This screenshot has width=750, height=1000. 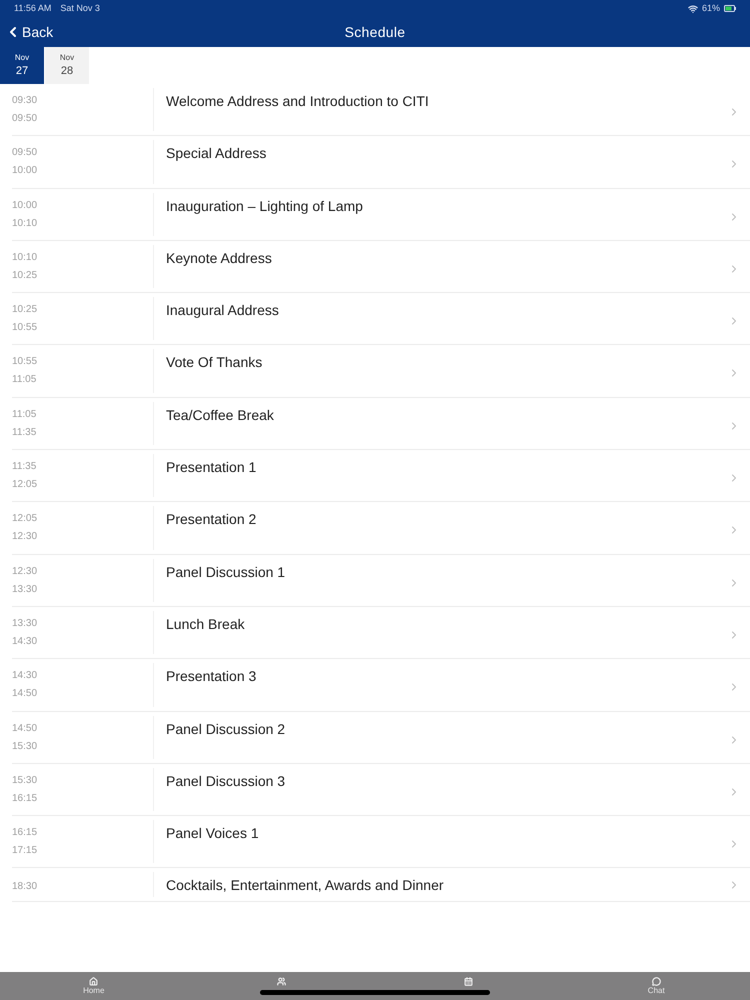 What do you see at coordinates (24, 380) in the screenshot?
I see `end-time: 11:05` at bounding box center [24, 380].